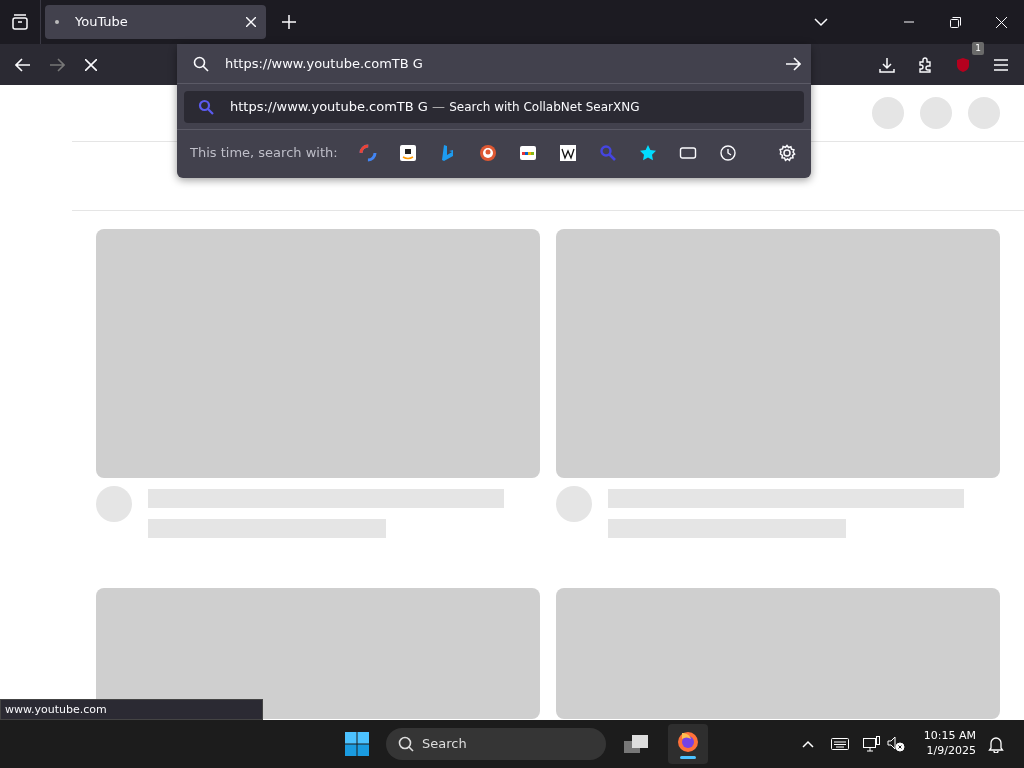 Image resolution: width=1024 pixels, height=768 pixels. Describe the element at coordinates (57, 22) in the screenshot. I see `loading-dot-icon` at that location.